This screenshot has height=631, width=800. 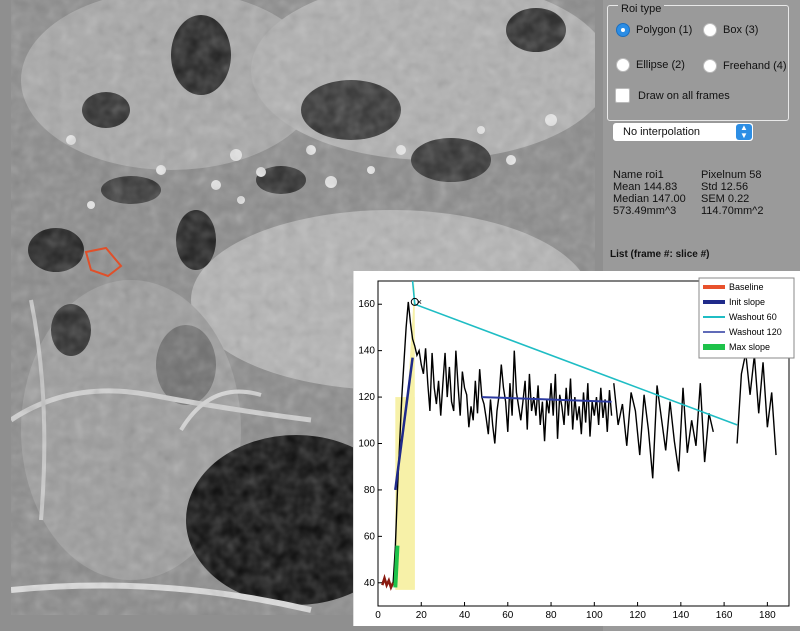 I want to click on radio-polygon: Polygon (1), so click(x=654, y=30).